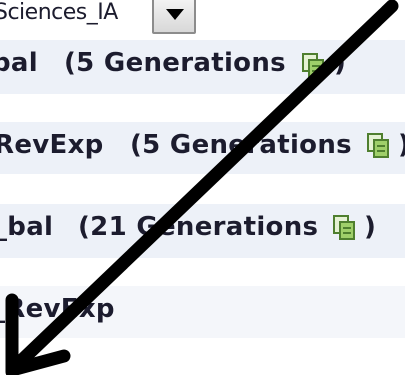 The height and width of the screenshot is (375, 405). I want to click on generations-count: (21 Generations, so click(198, 227).